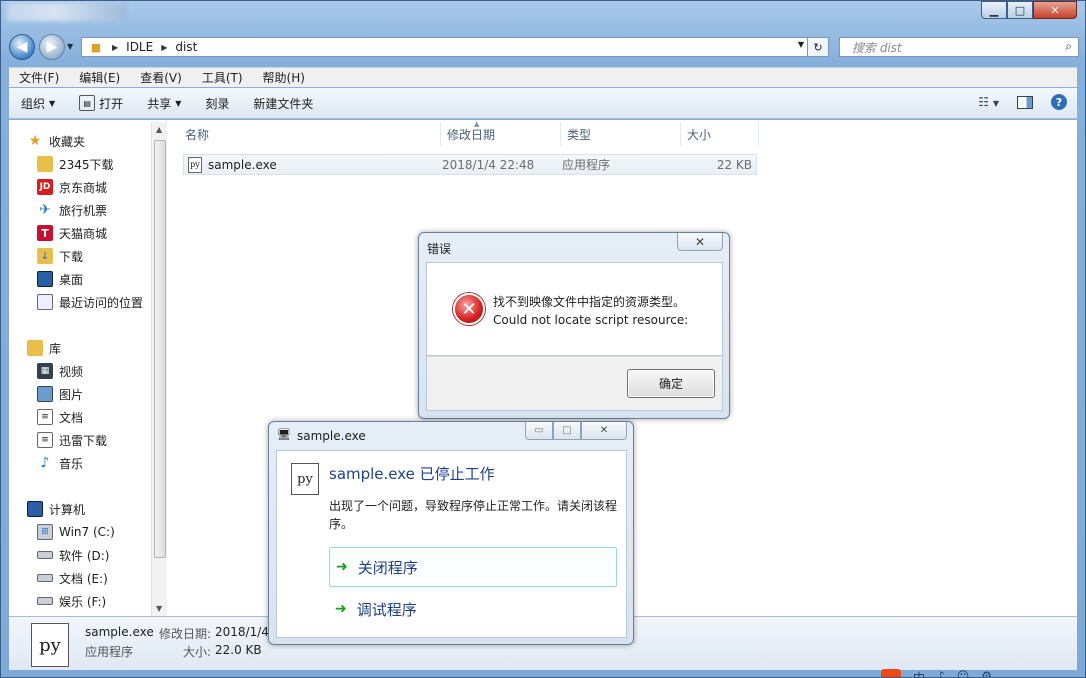 The width and height of the screenshot is (1086, 678). Describe the element at coordinates (186, 47) in the screenshot. I see `breadcrumb-dist: dist` at that location.